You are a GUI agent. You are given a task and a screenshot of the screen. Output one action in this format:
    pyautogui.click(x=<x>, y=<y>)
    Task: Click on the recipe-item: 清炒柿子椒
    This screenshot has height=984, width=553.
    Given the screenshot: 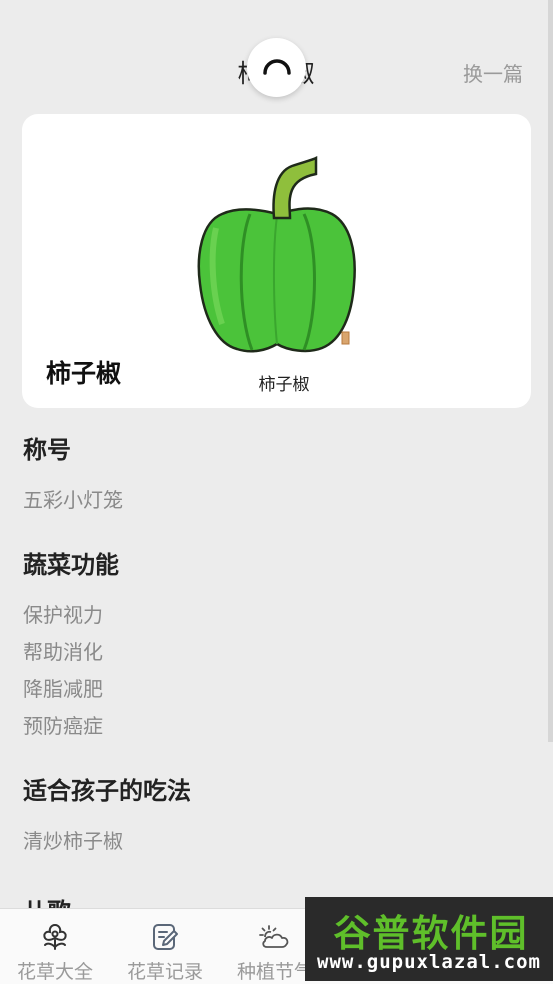 What is the action you would take?
    pyautogui.click(x=73, y=841)
    